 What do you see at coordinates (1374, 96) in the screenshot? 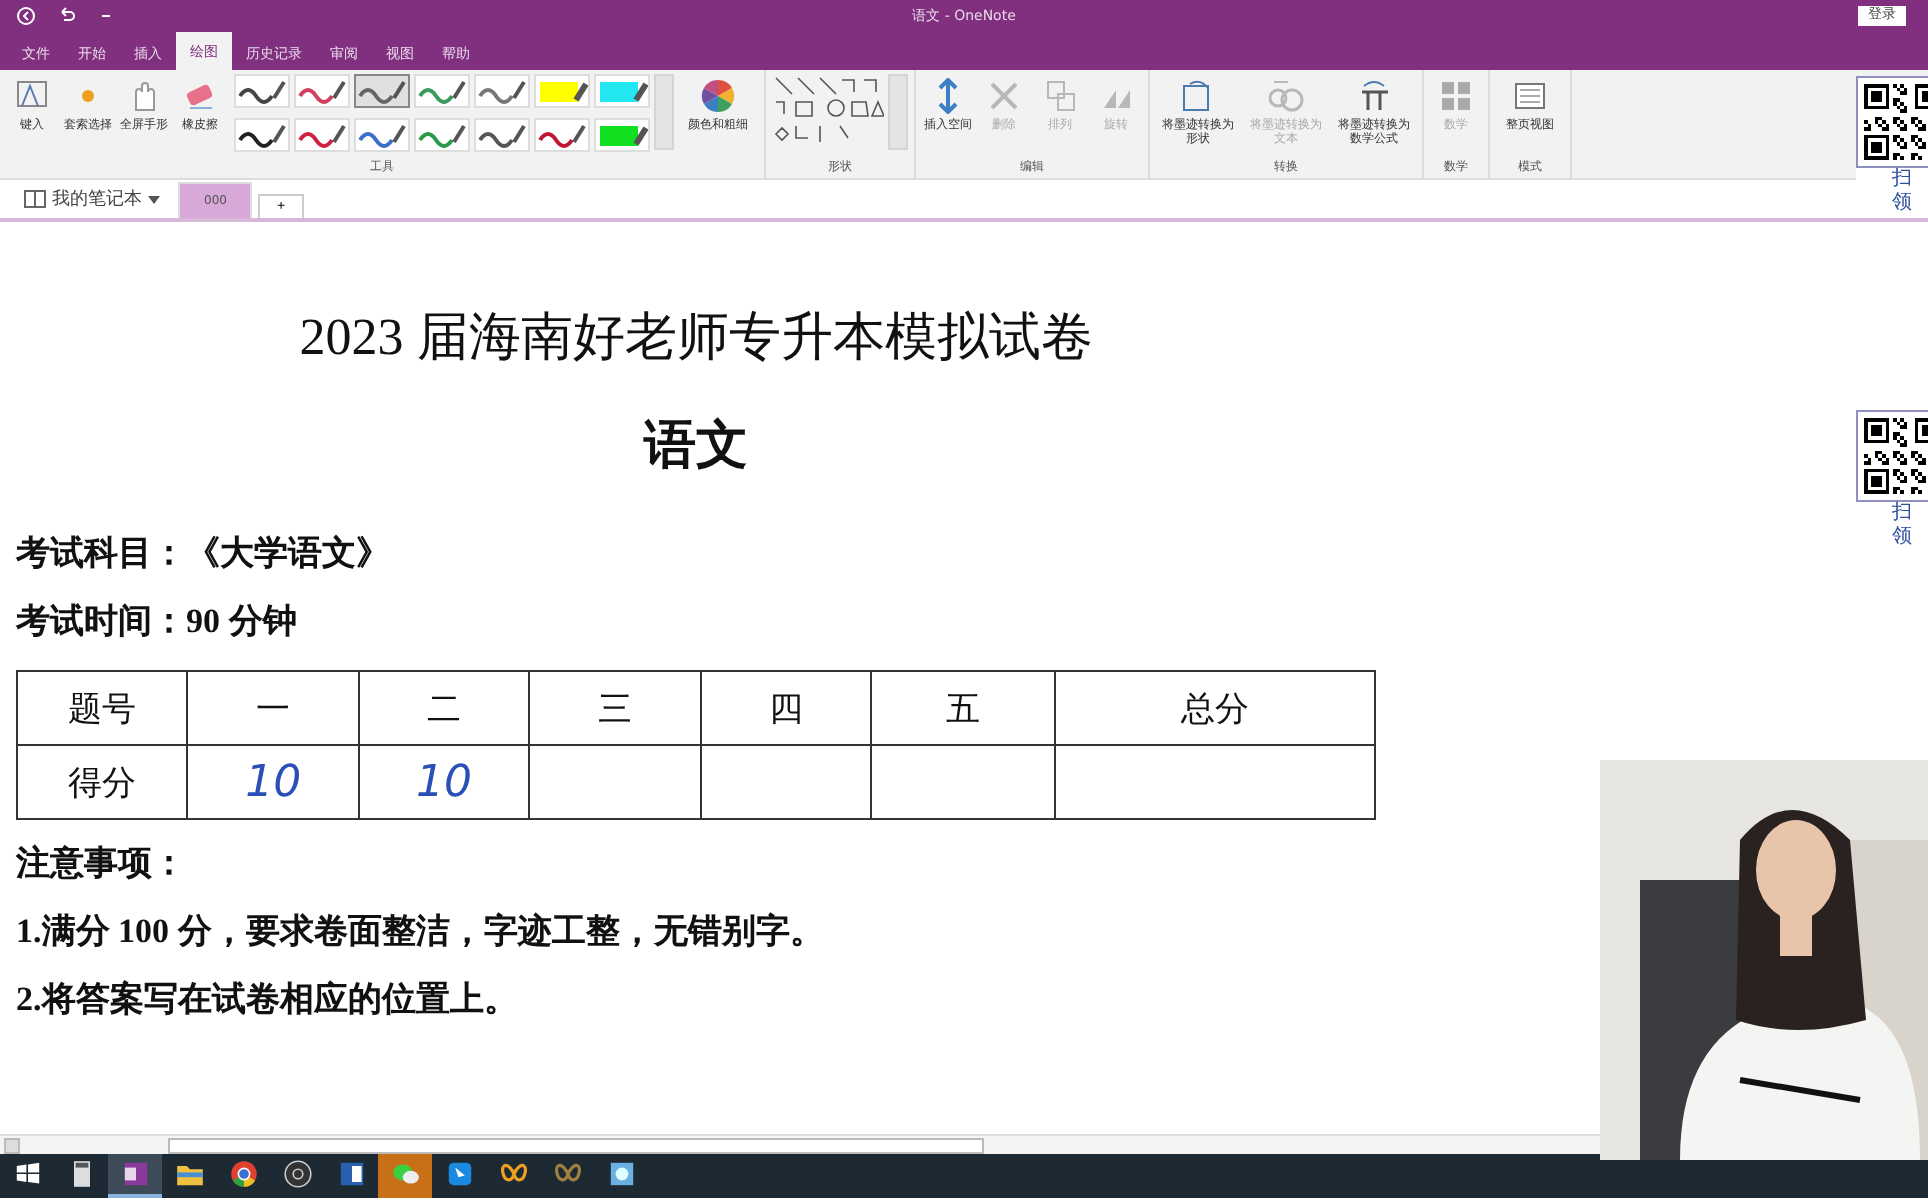
I see `math-icon` at bounding box center [1374, 96].